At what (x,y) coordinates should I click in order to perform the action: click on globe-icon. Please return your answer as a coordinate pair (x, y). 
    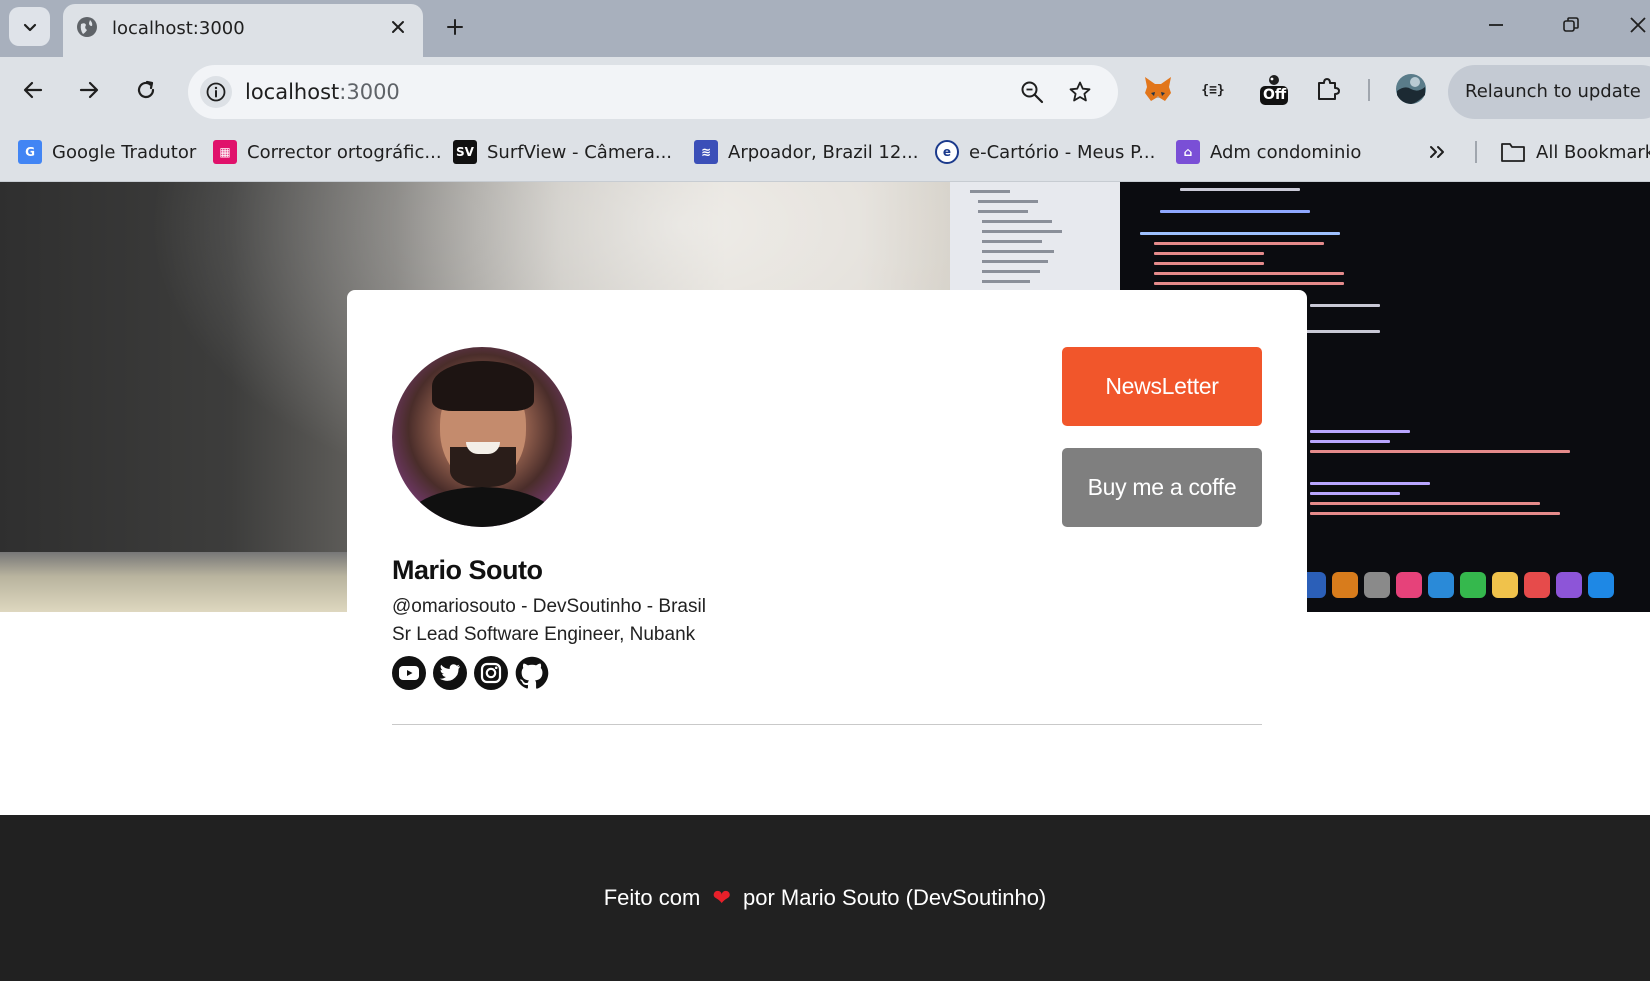
    Looking at the image, I should click on (87, 27).